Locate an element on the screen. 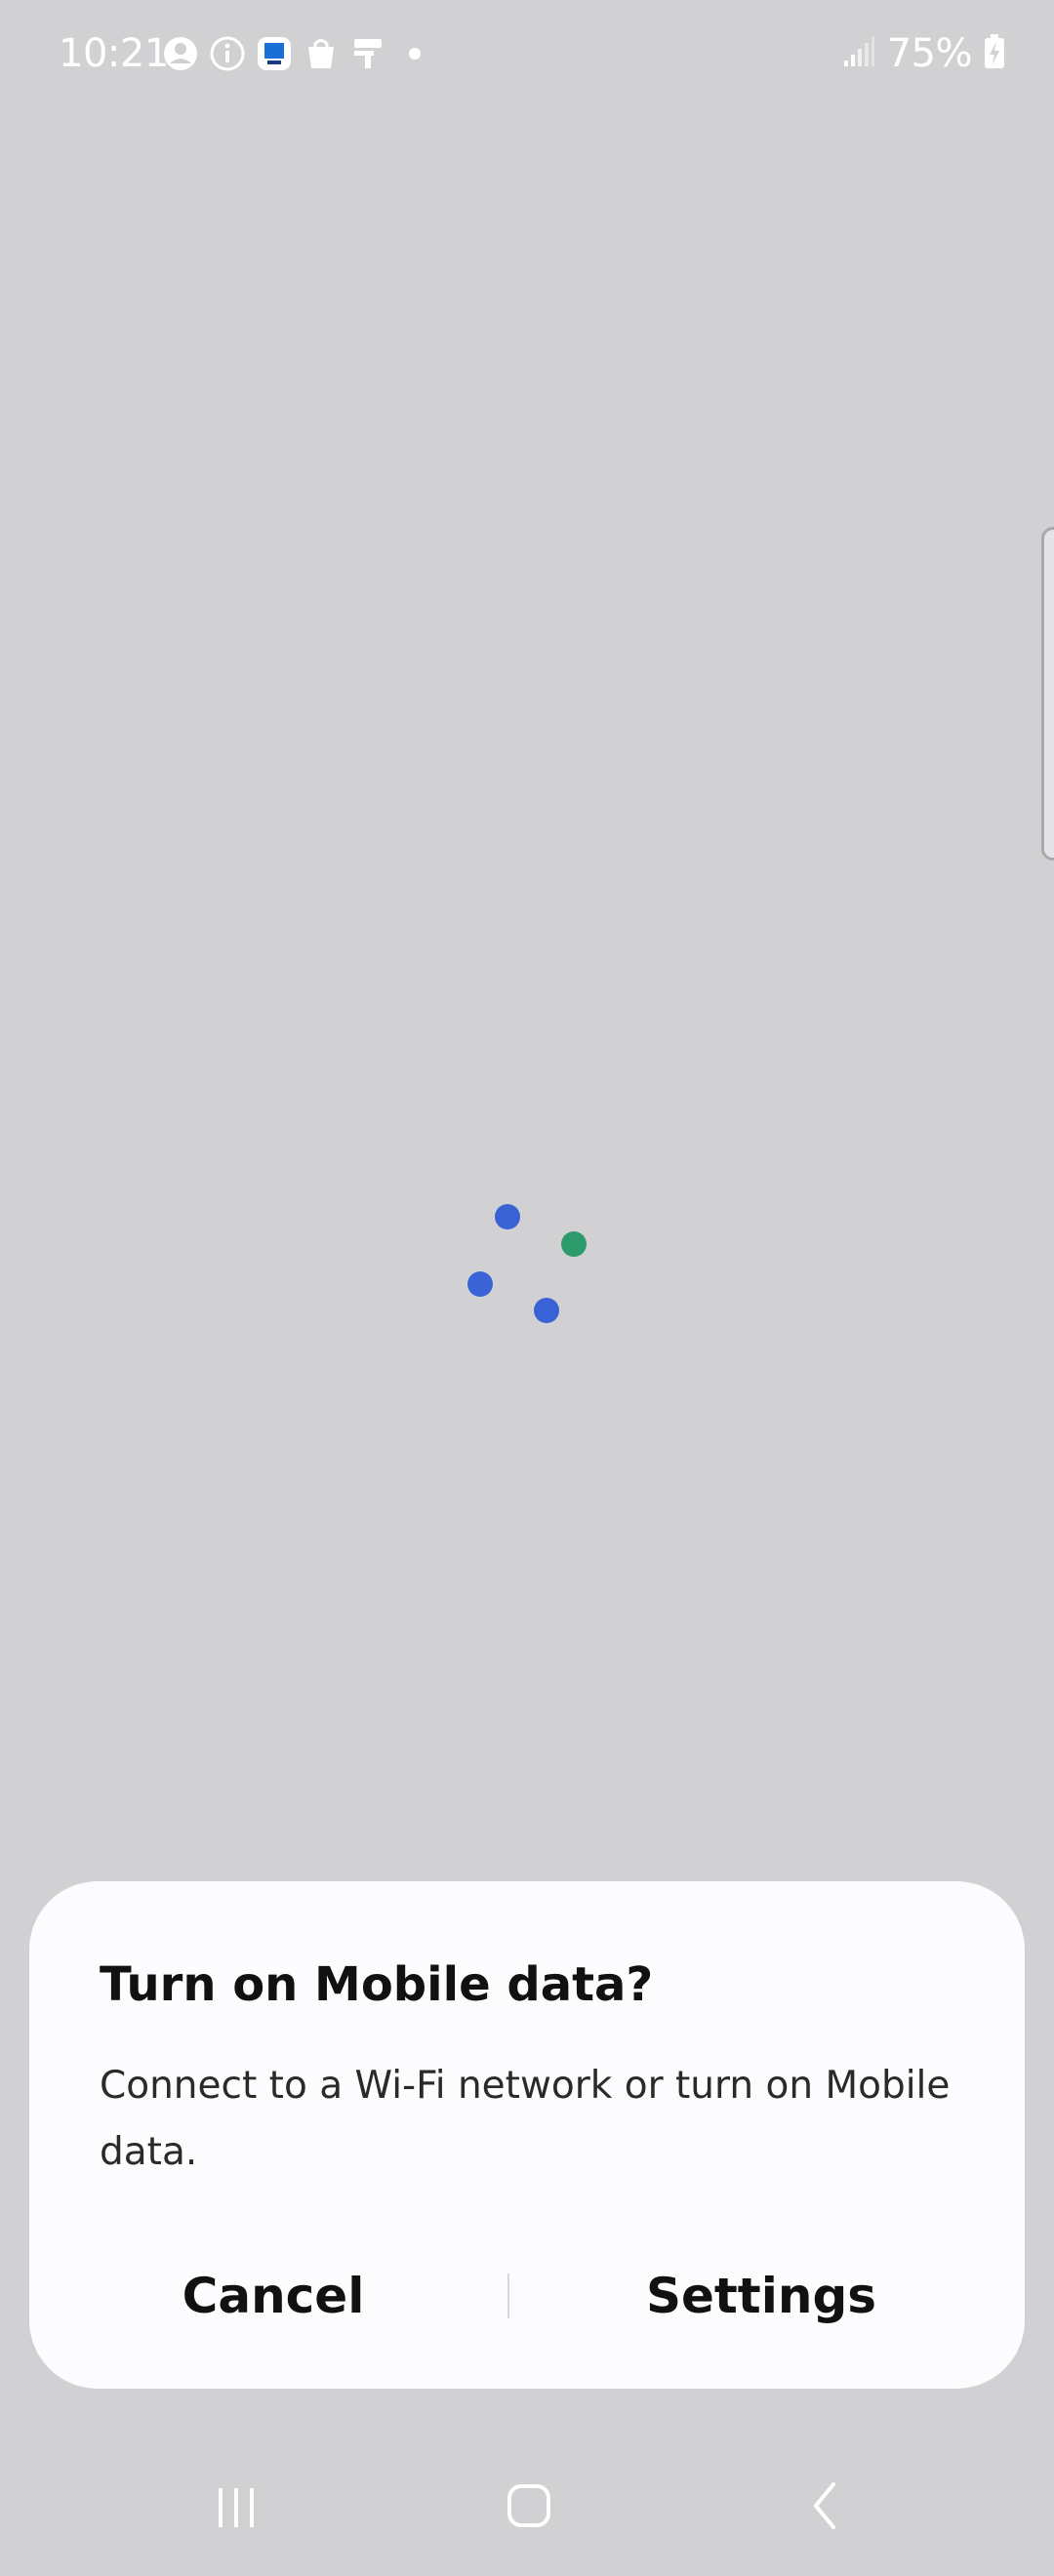  dialog-buttons: Cancel Settings is located at coordinates (527, 2296).